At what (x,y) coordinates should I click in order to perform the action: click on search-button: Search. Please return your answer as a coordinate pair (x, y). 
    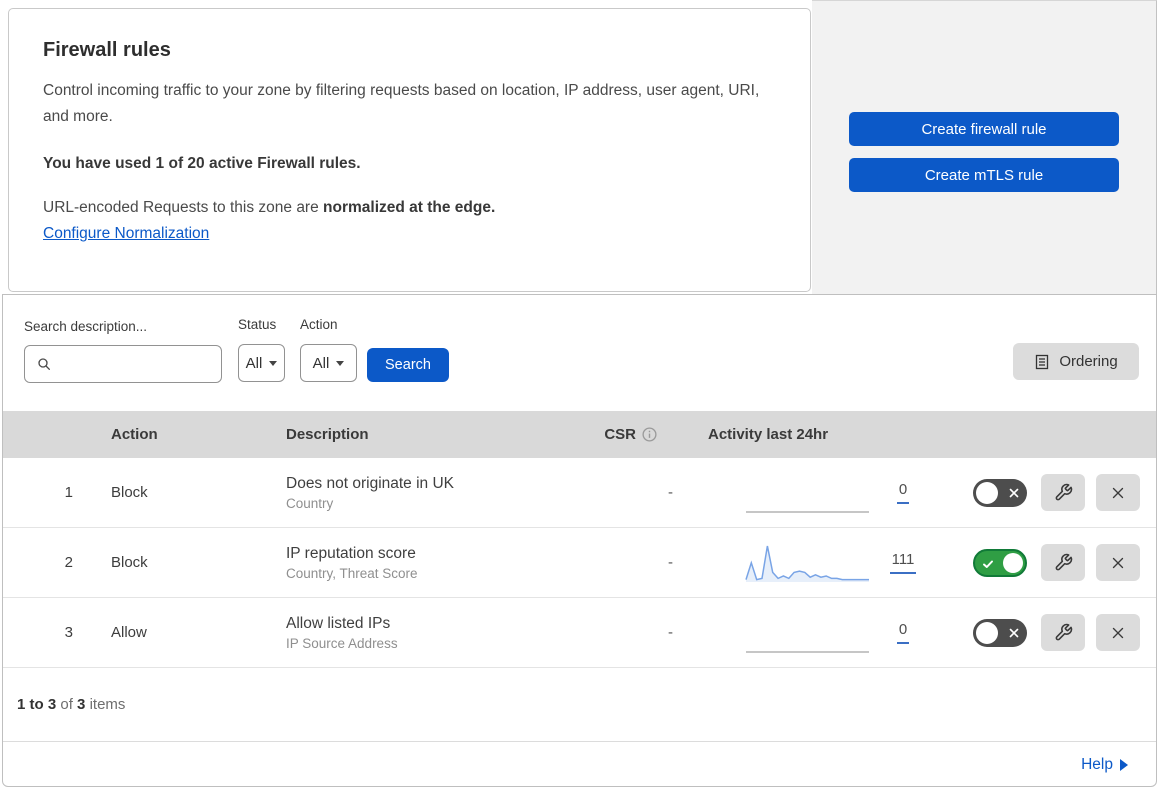
    Looking at the image, I should click on (408, 365).